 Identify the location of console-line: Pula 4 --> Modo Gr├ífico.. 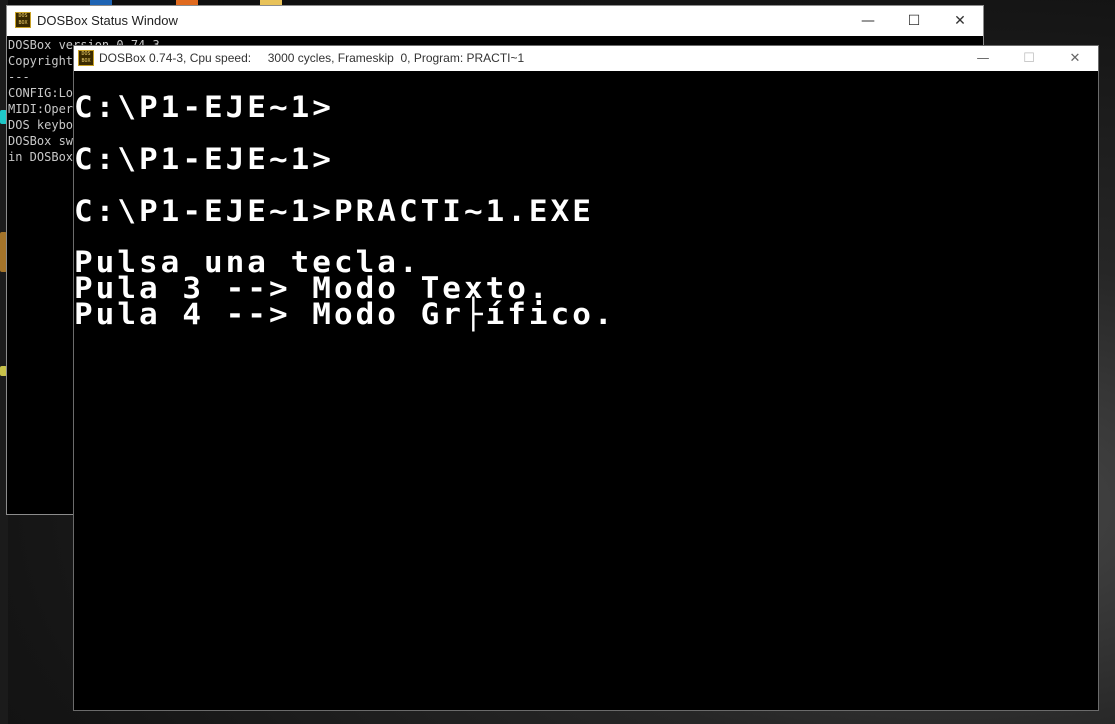
(345, 314).